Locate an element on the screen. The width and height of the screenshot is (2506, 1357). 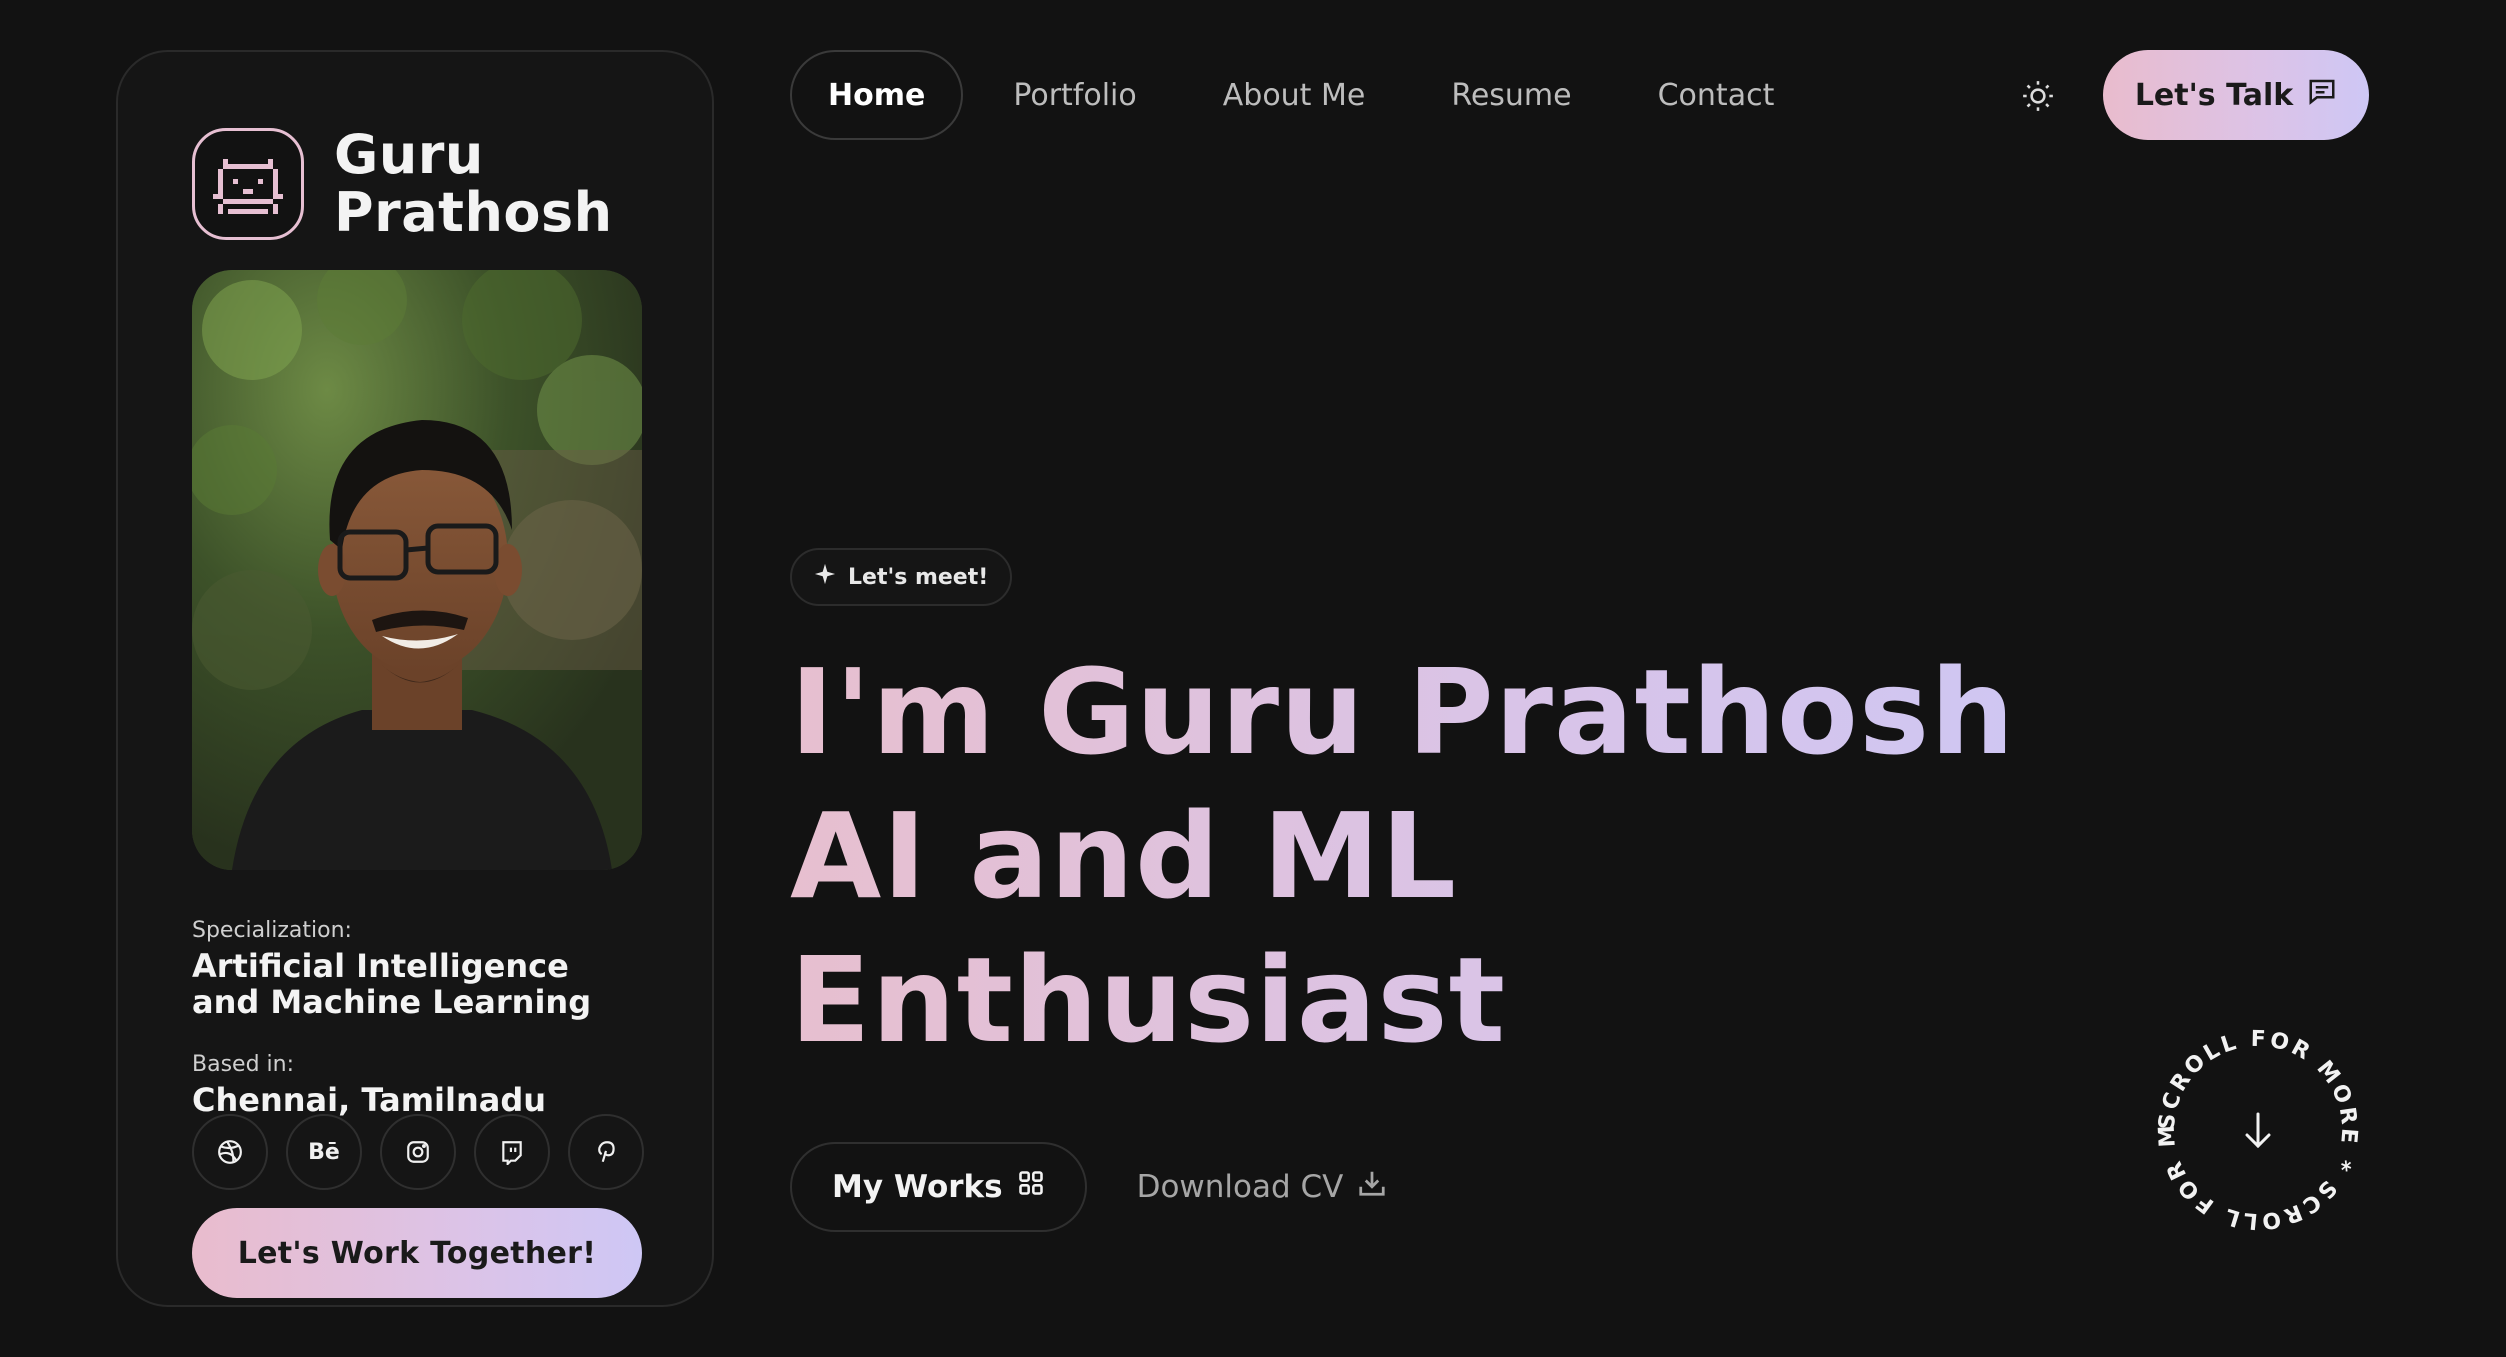
twitch-icon is located at coordinates (512, 1152).